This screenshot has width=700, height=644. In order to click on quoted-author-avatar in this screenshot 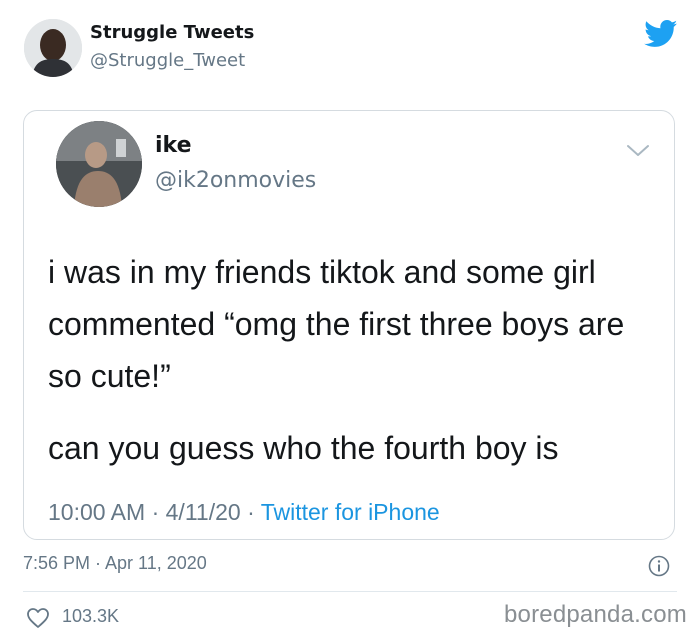, I will do `click(99, 164)`.